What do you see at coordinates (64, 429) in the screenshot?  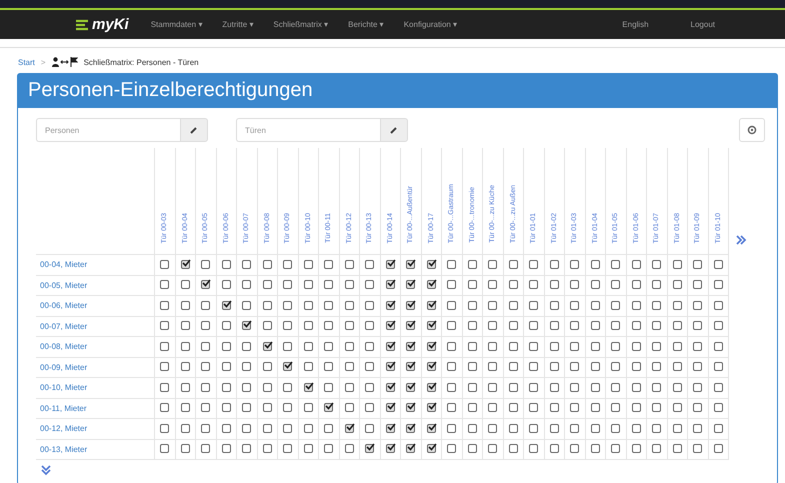 I see `person-link: 00-12, Mieter` at bounding box center [64, 429].